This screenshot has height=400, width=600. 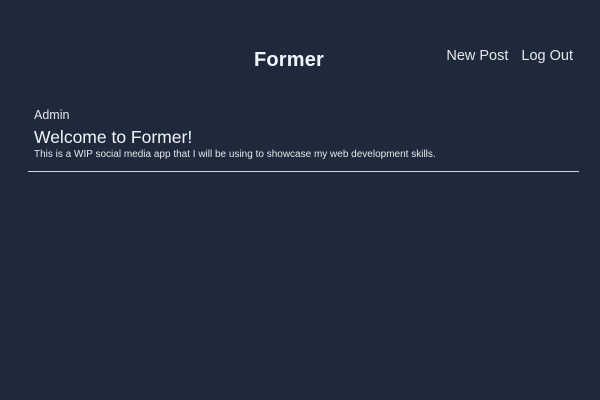 What do you see at coordinates (509, 56) in the screenshot?
I see `top-nav: New Post Log Out` at bounding box center [509, 56].